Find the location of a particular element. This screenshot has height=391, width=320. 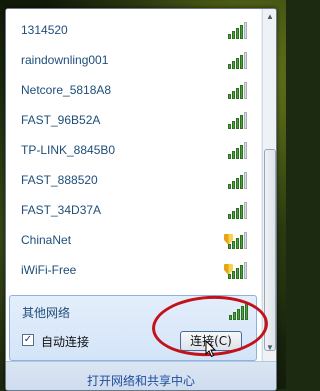

network-name: 1314520 is located at coordinates (44, 30).